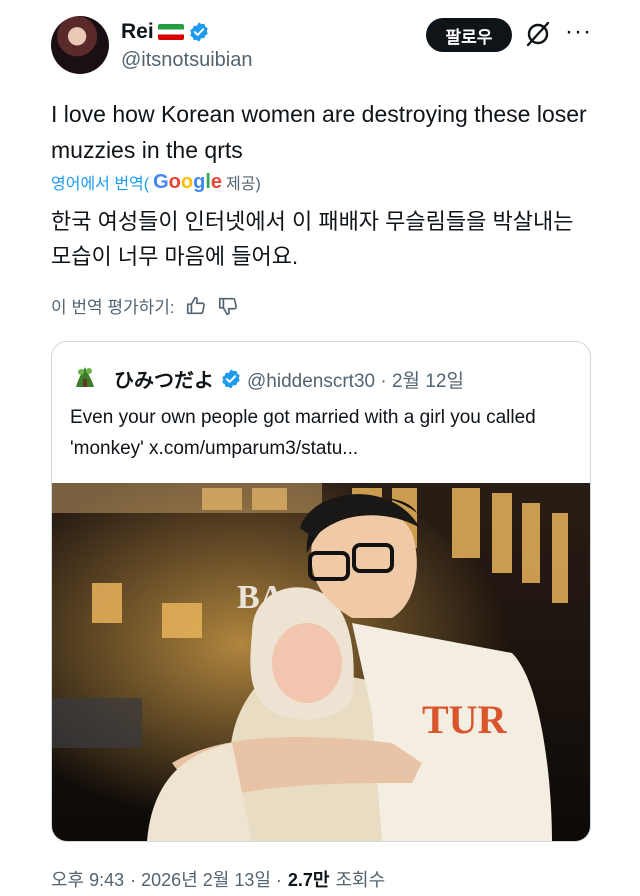  What do you see at coordinates (80, 45) in the screenshot?
I see `author-avatar` at bounding box center [80, 45].